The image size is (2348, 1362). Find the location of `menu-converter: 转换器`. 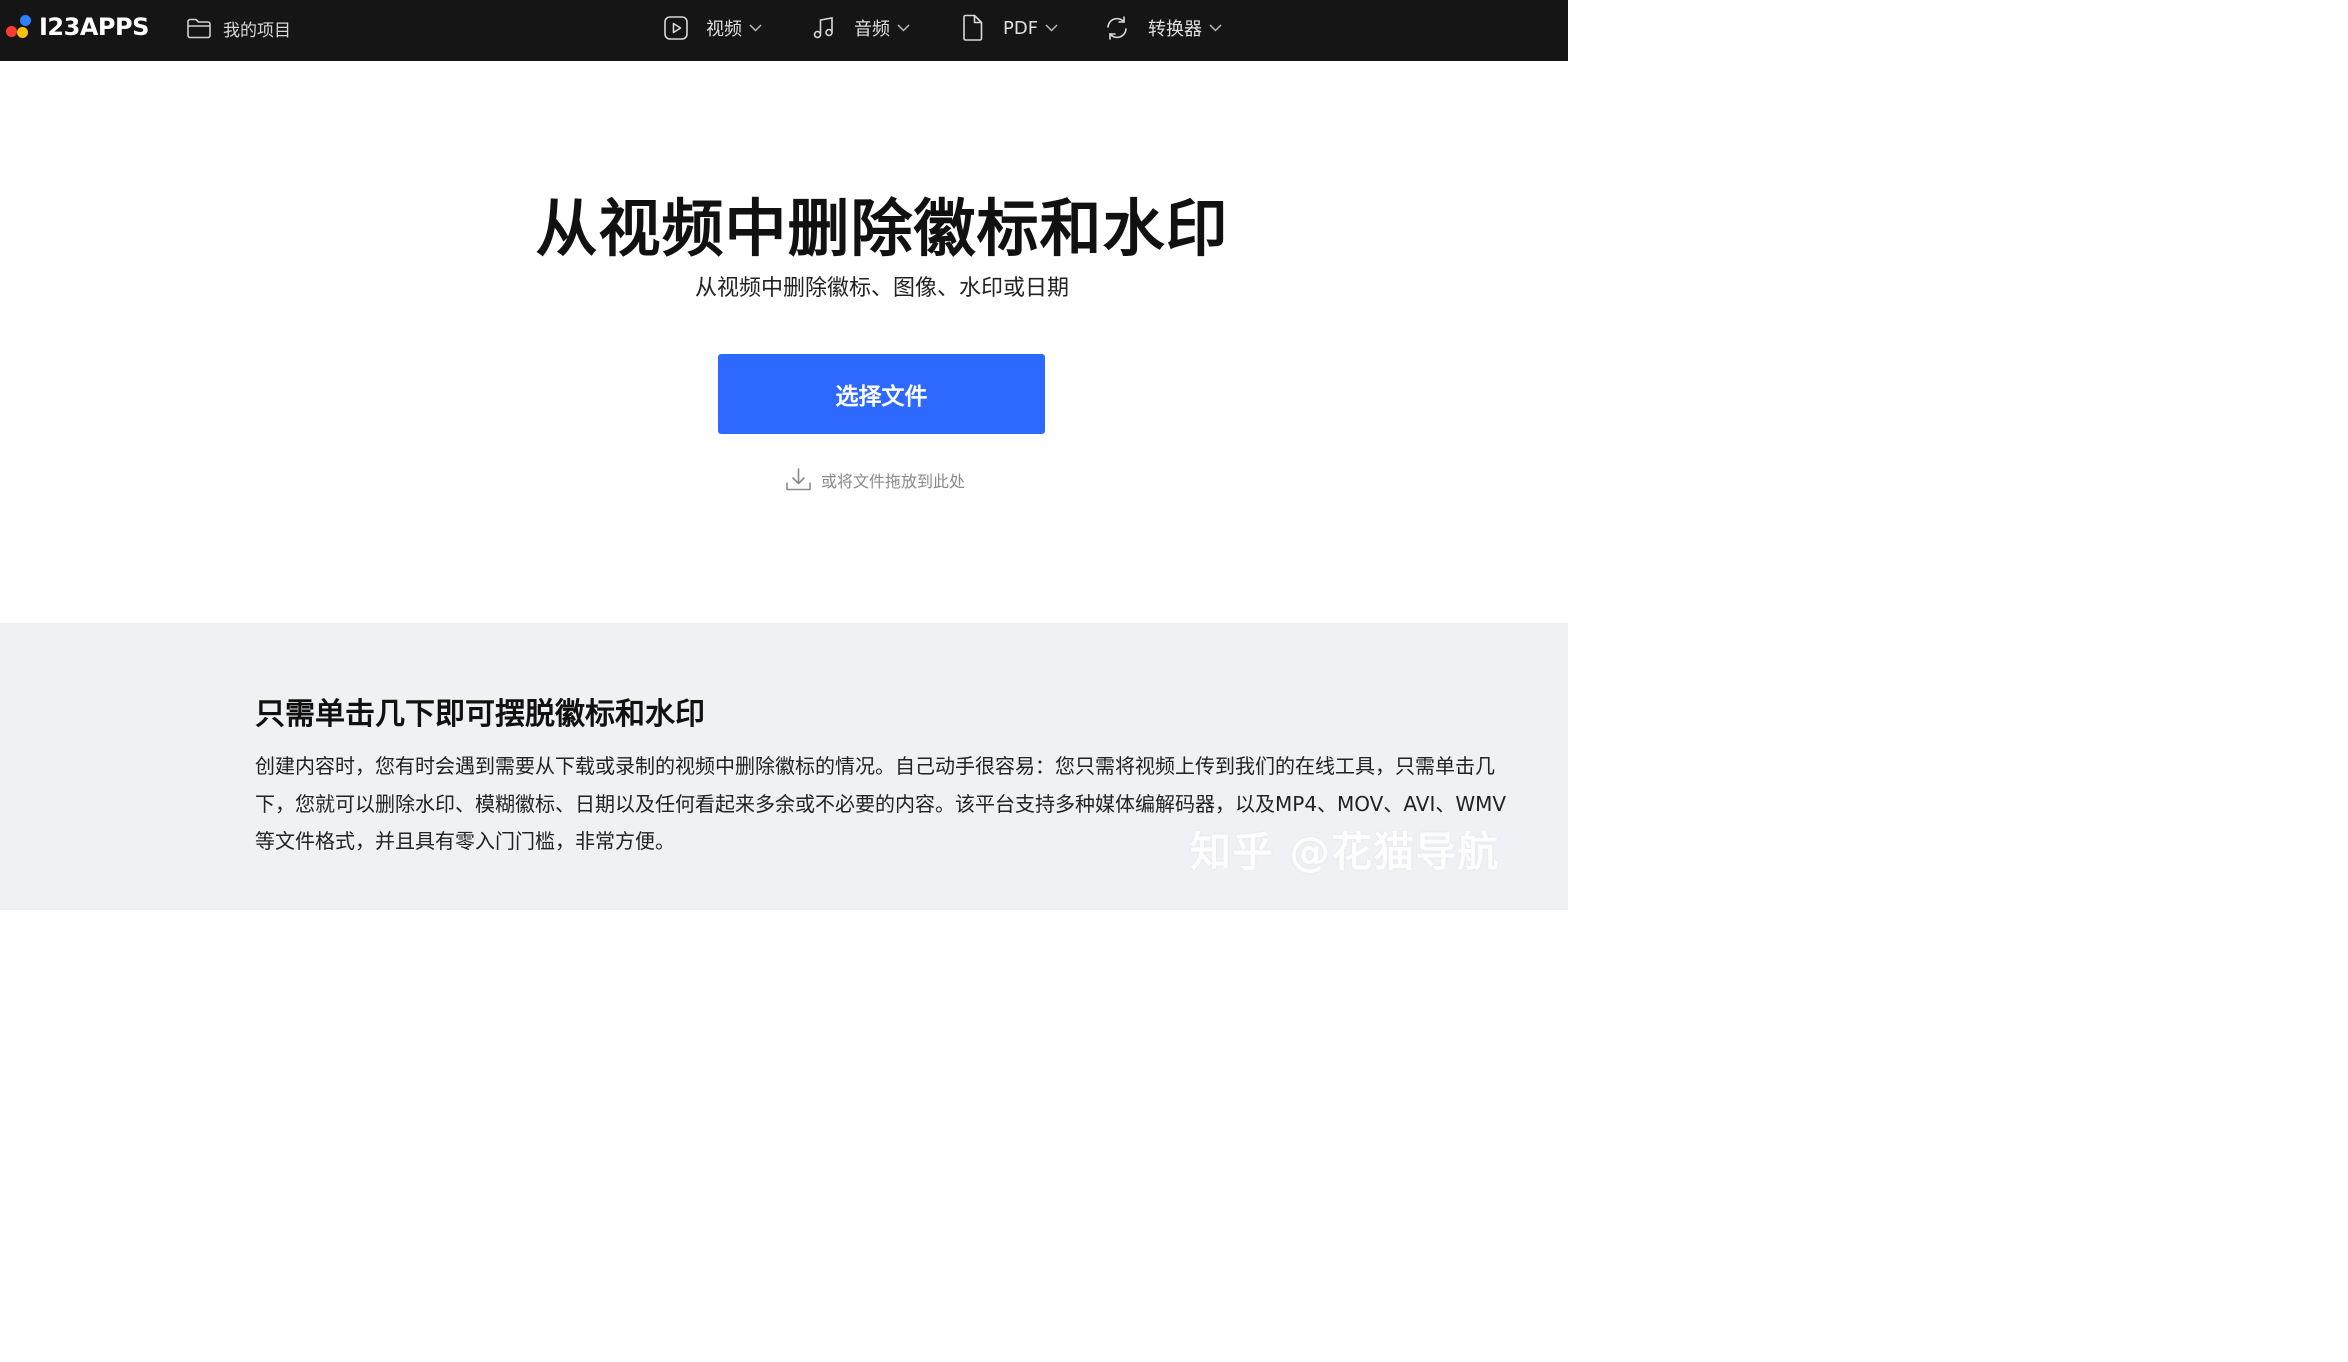

menu-converter: 转换器 is located at coordinates (1162, 28).